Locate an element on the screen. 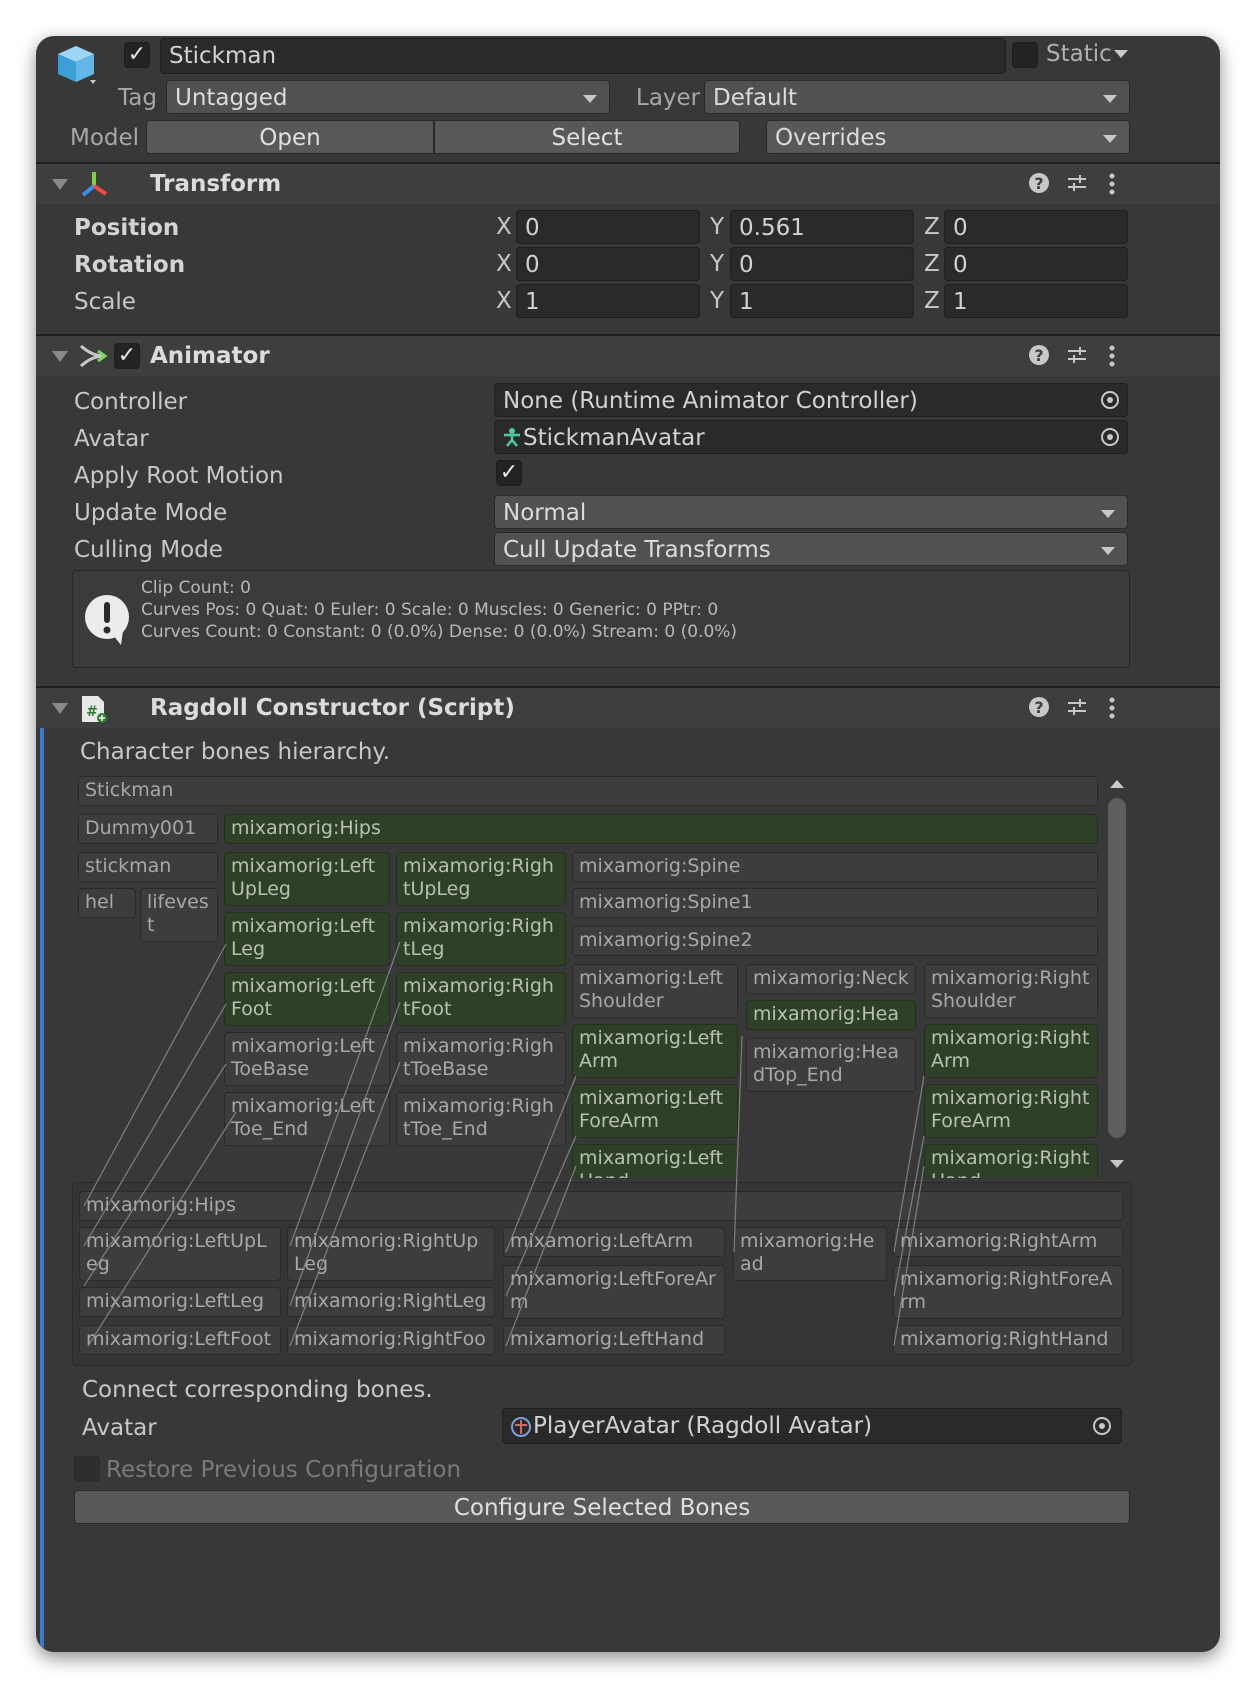 The image size is (1256, 1688). animator-enabled-checkbox: ✓ is located at coordinates (127, 356).